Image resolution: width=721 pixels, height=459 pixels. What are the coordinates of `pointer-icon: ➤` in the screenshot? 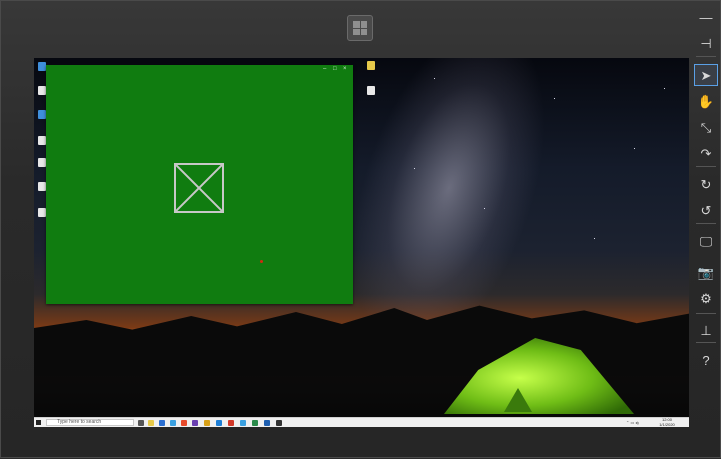 It's located at (706, 75).